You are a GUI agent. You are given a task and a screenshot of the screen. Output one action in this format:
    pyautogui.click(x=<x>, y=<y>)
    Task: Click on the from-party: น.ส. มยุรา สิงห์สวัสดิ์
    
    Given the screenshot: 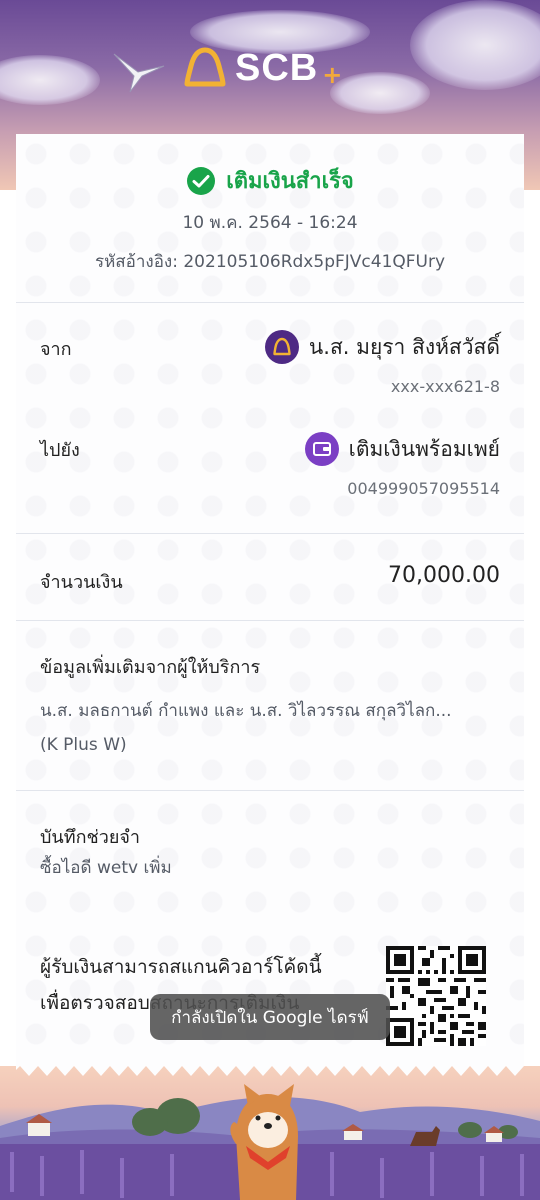 What is the action you would take?
    pyautogui.click(x=382, y=347)
    